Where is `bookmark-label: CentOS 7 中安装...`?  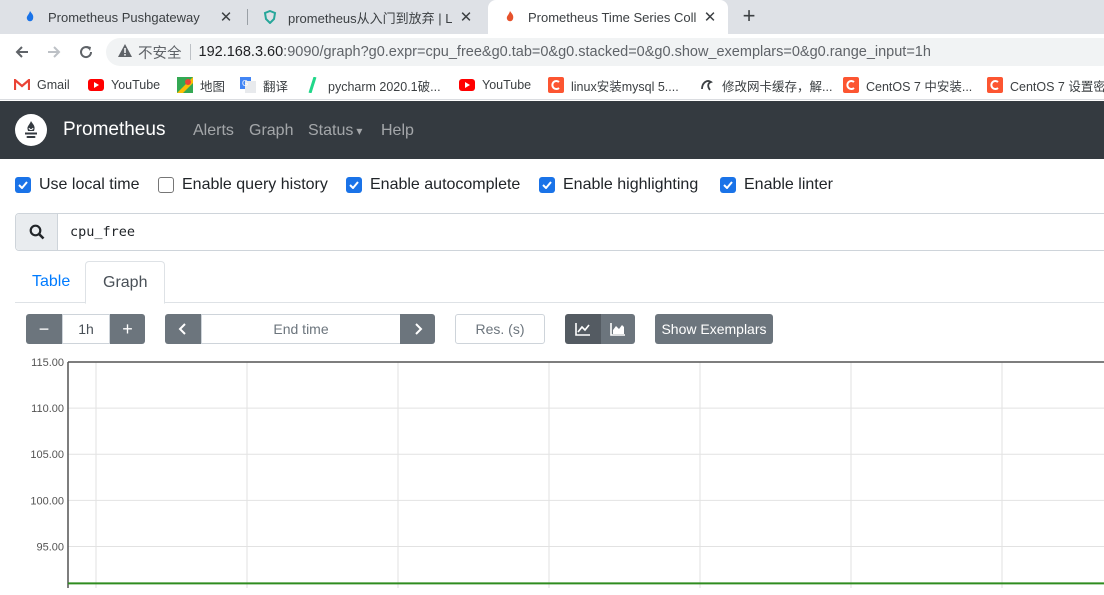
bookmark-label: CentOS 7 中安装... is located at coordinates (919, 86).